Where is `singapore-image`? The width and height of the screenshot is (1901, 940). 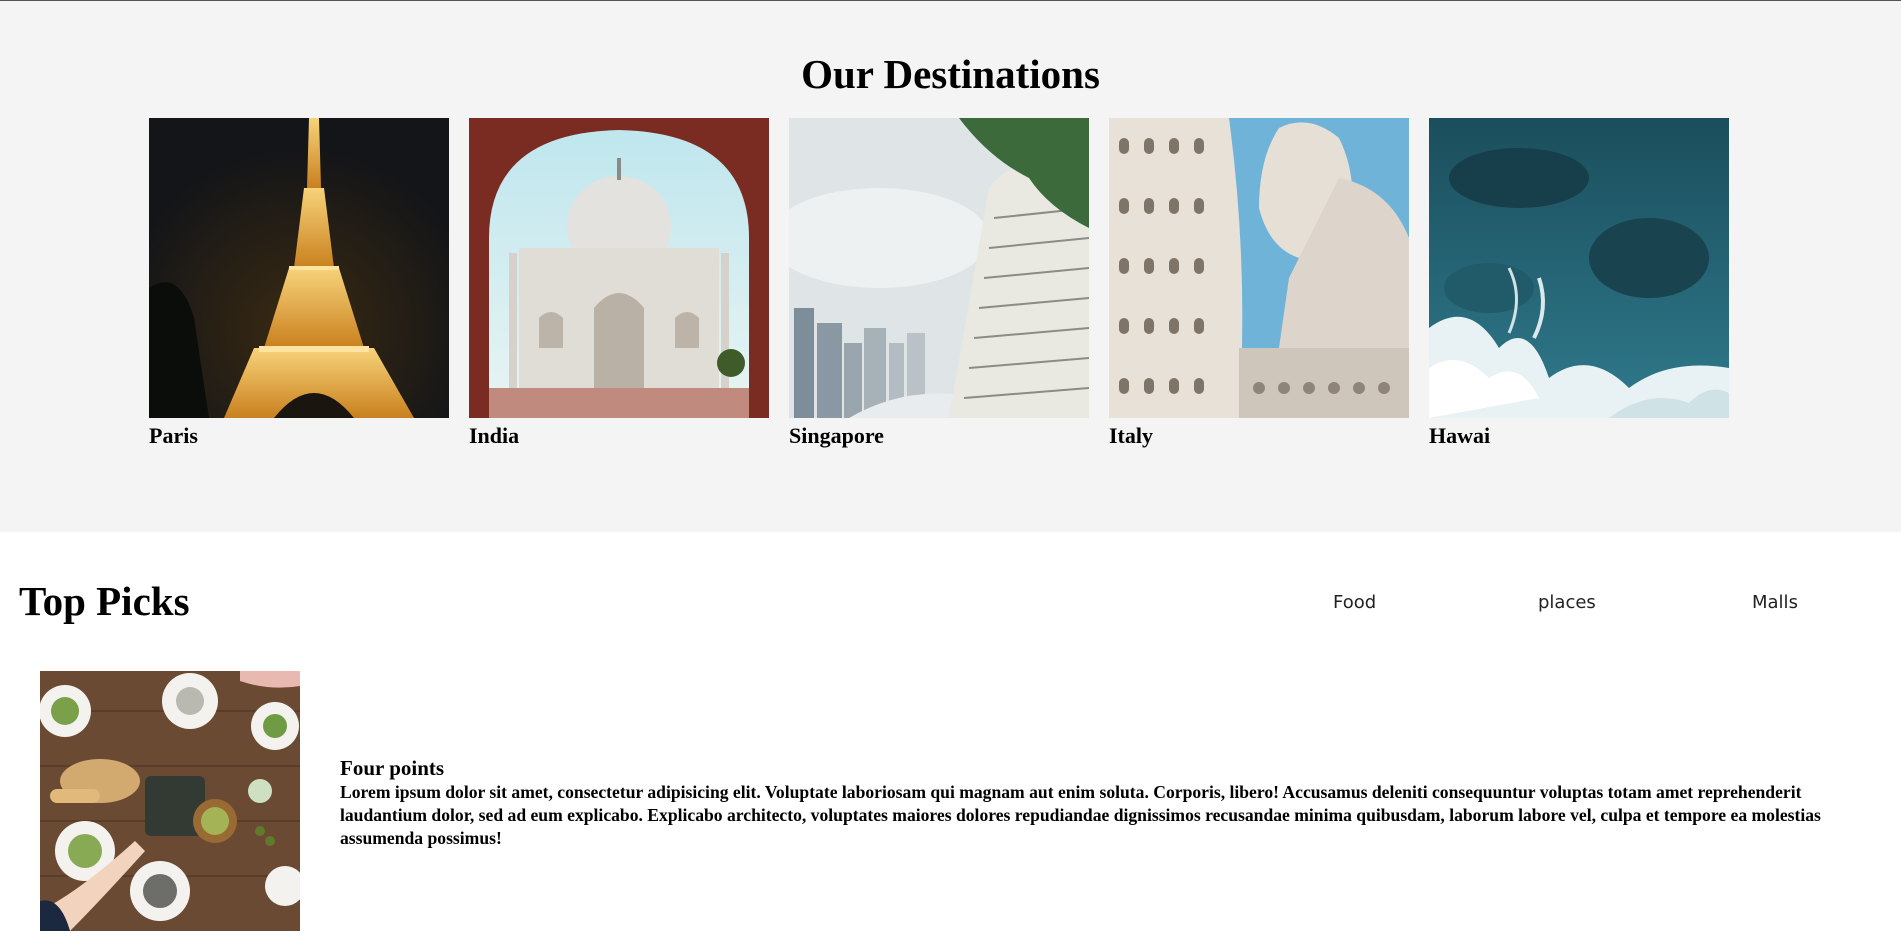 singapore-image is located at coordinates (939, 268).